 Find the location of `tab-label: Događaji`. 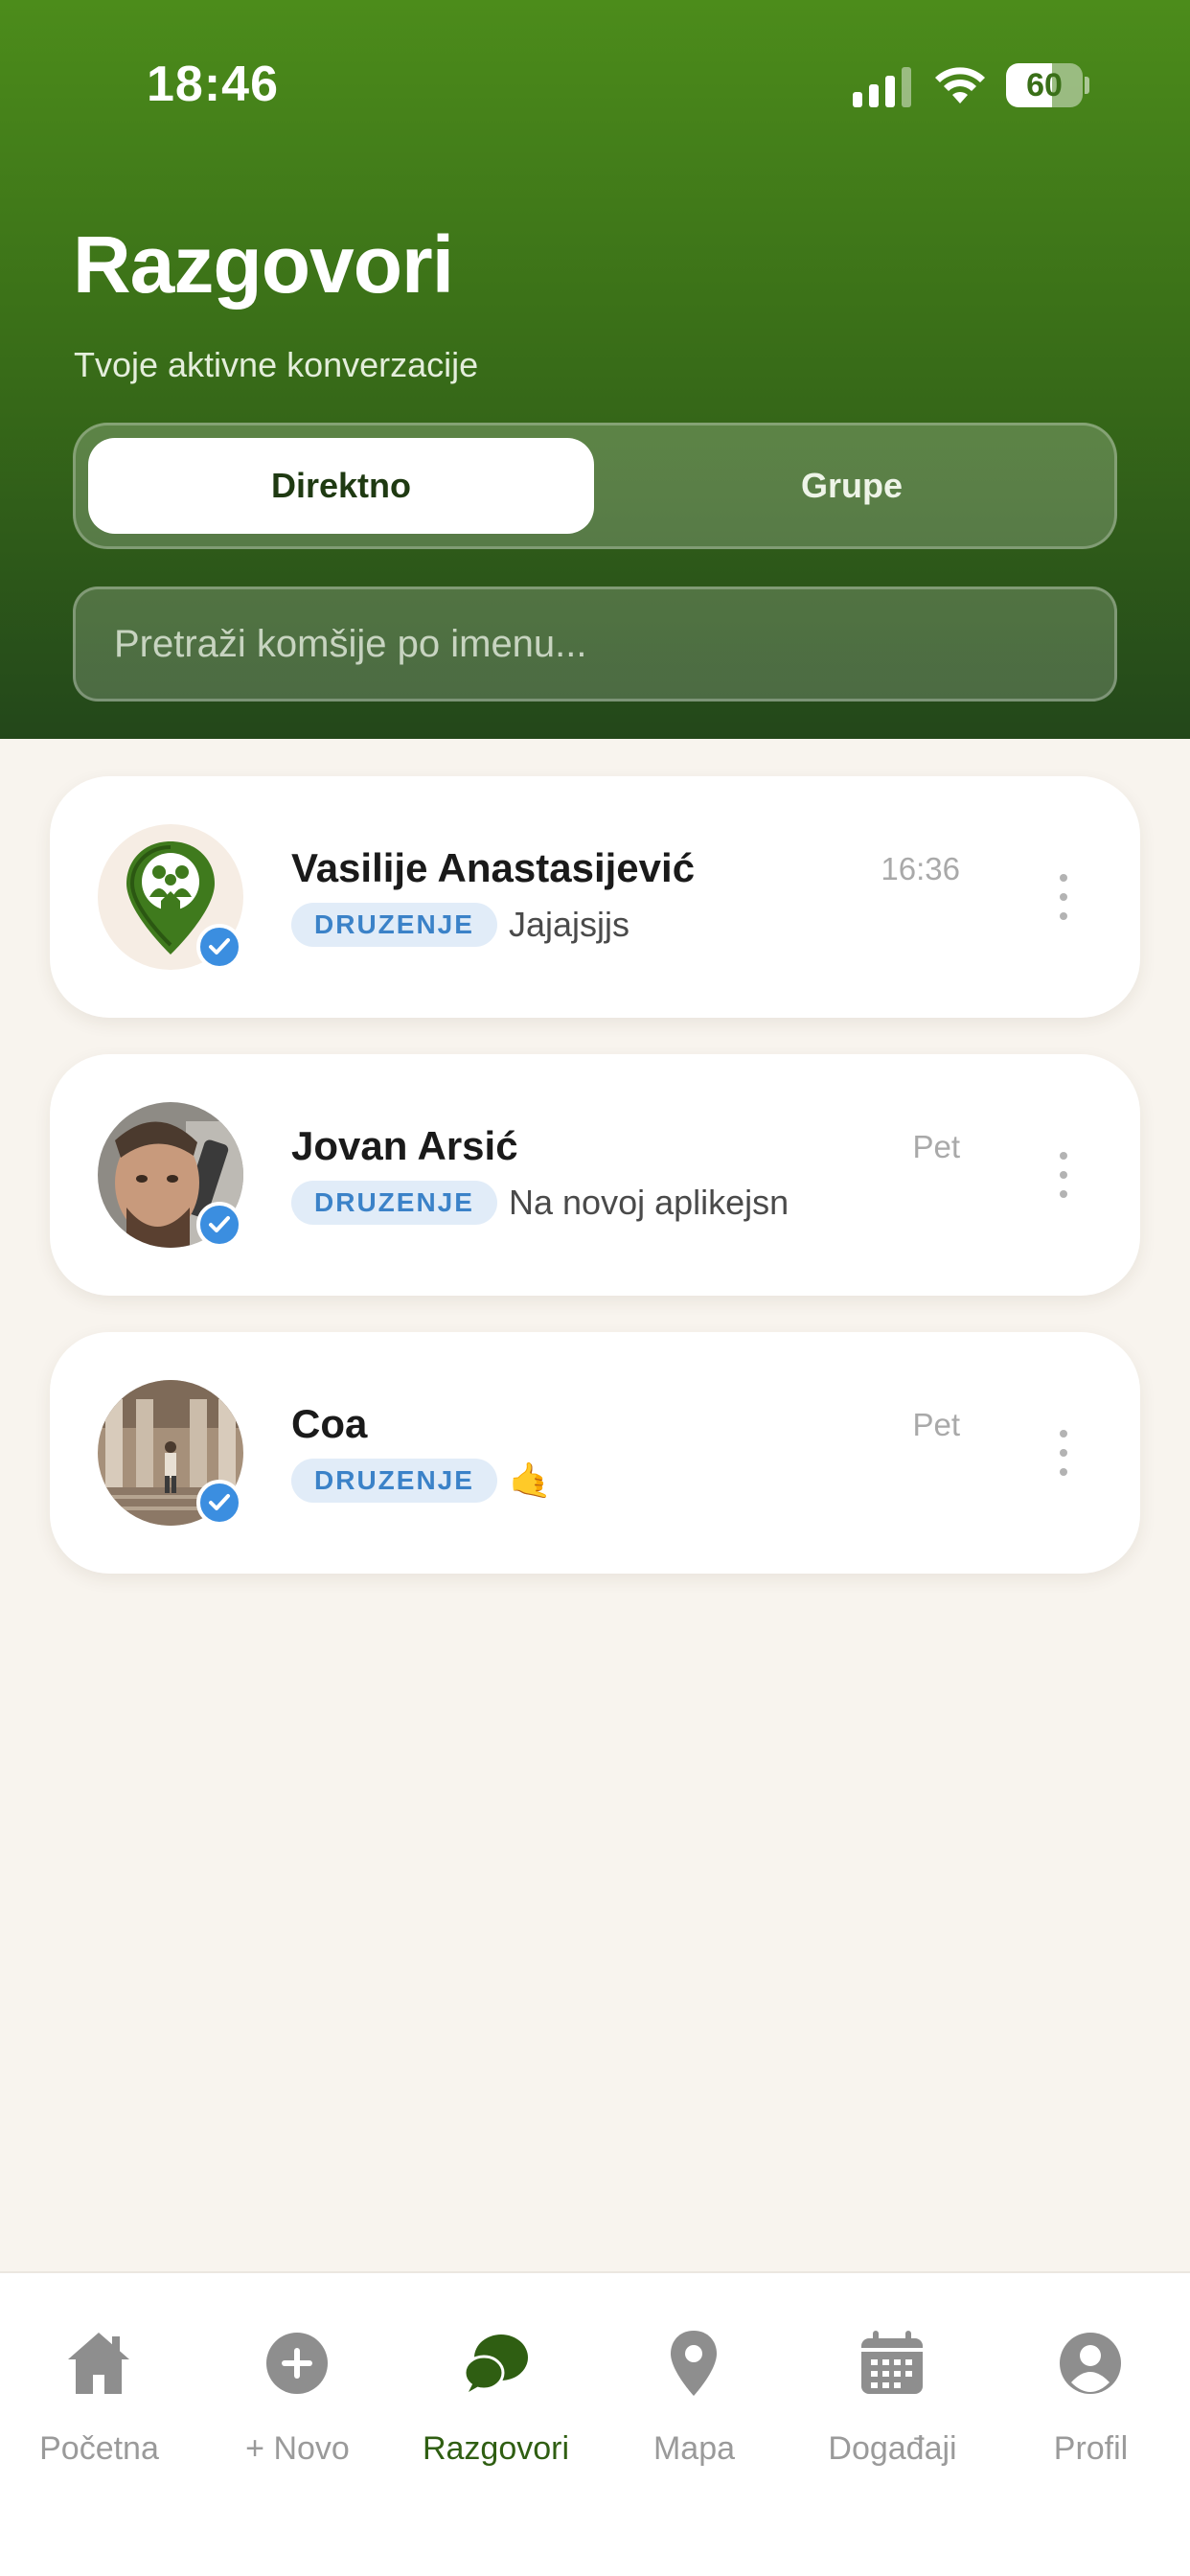

tab-label: Događaji is located at coordinates (893, 2448).